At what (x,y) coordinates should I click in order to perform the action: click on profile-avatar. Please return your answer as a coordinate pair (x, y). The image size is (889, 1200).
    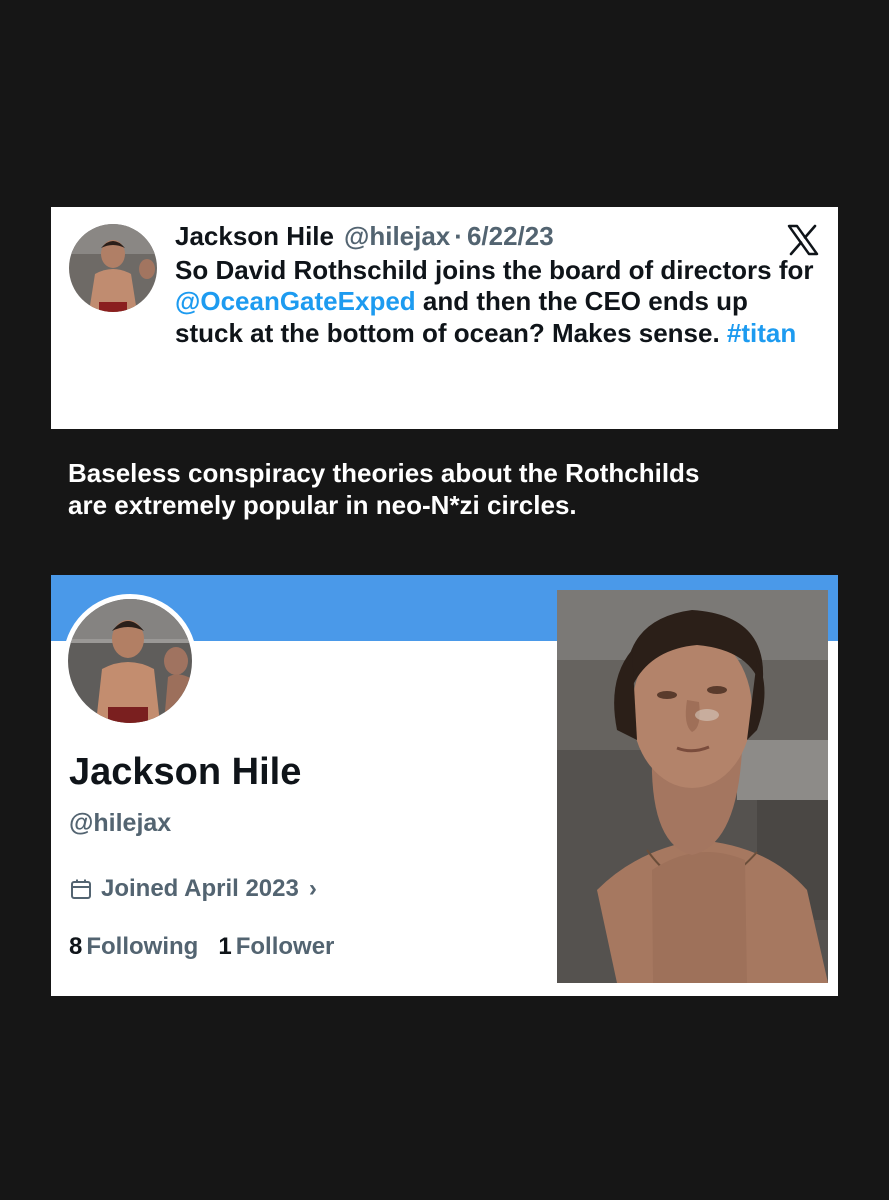
    Looking at the image, I should click on (130, 661).